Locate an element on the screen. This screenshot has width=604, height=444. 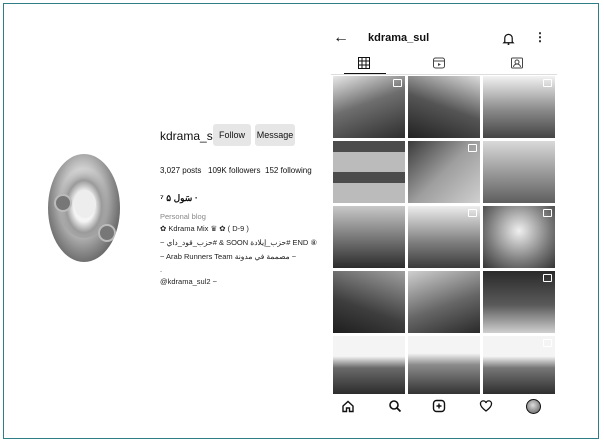
profile-category: Personal blog is located at coordinates (183, 216).